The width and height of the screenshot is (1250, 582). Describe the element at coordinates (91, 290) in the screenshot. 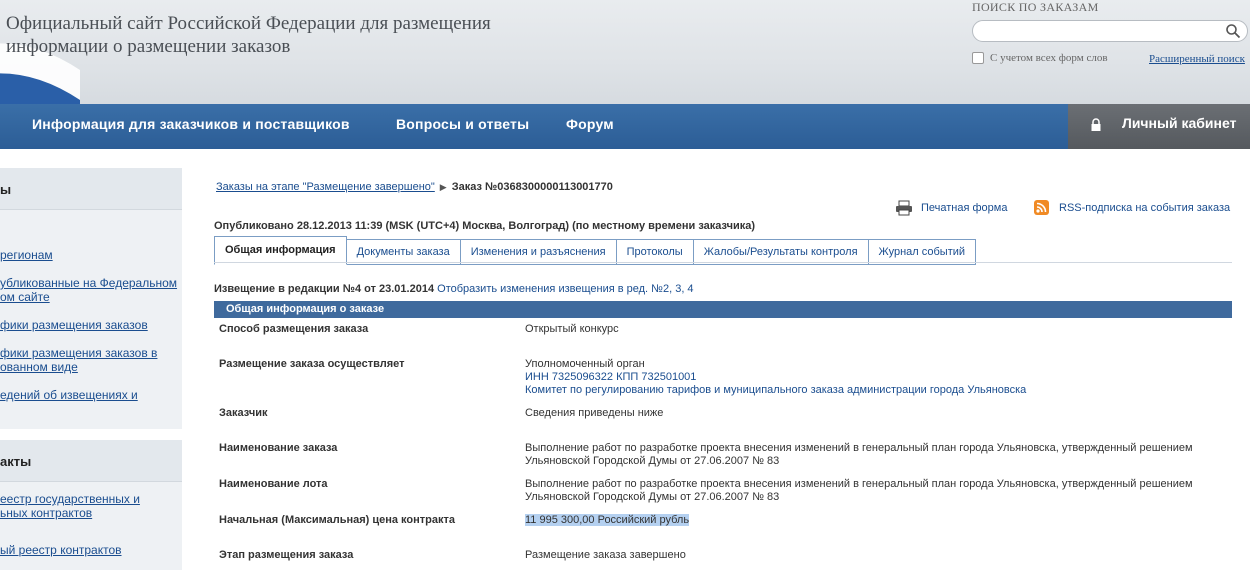

I see `sidebar-link-published: убликованные на Федеральном ом сайте` at that location.